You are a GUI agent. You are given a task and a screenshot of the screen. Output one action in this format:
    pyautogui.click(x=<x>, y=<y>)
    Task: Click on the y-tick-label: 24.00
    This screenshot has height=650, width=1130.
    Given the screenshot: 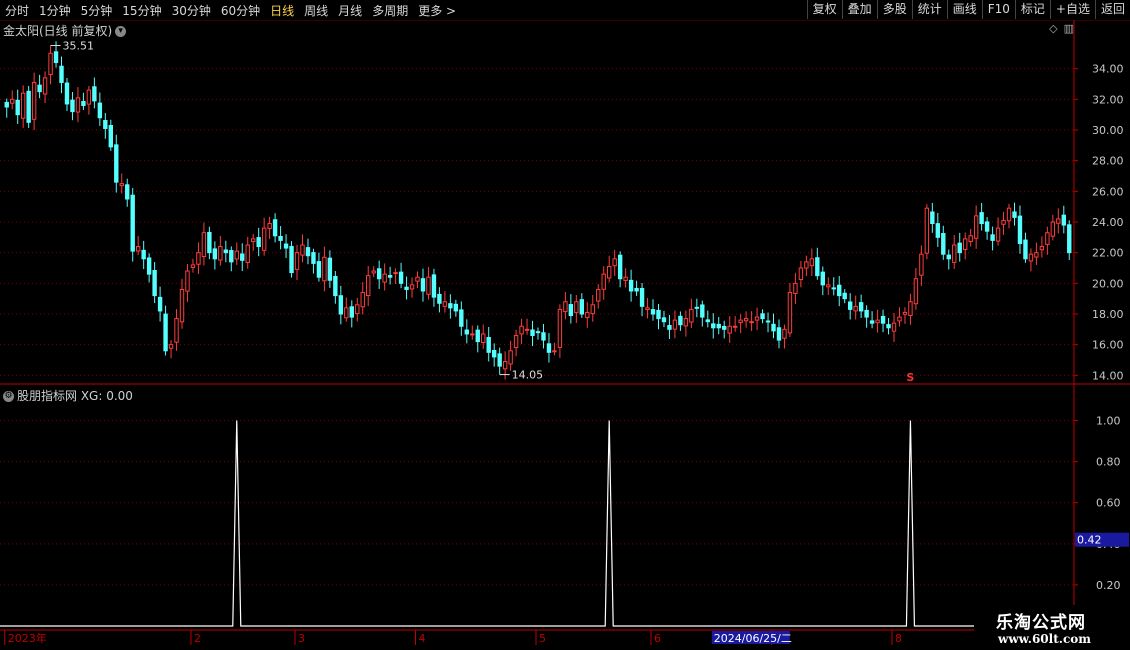 What is the action you would take?
    pyautogui.click(x=1108, y=222)
    